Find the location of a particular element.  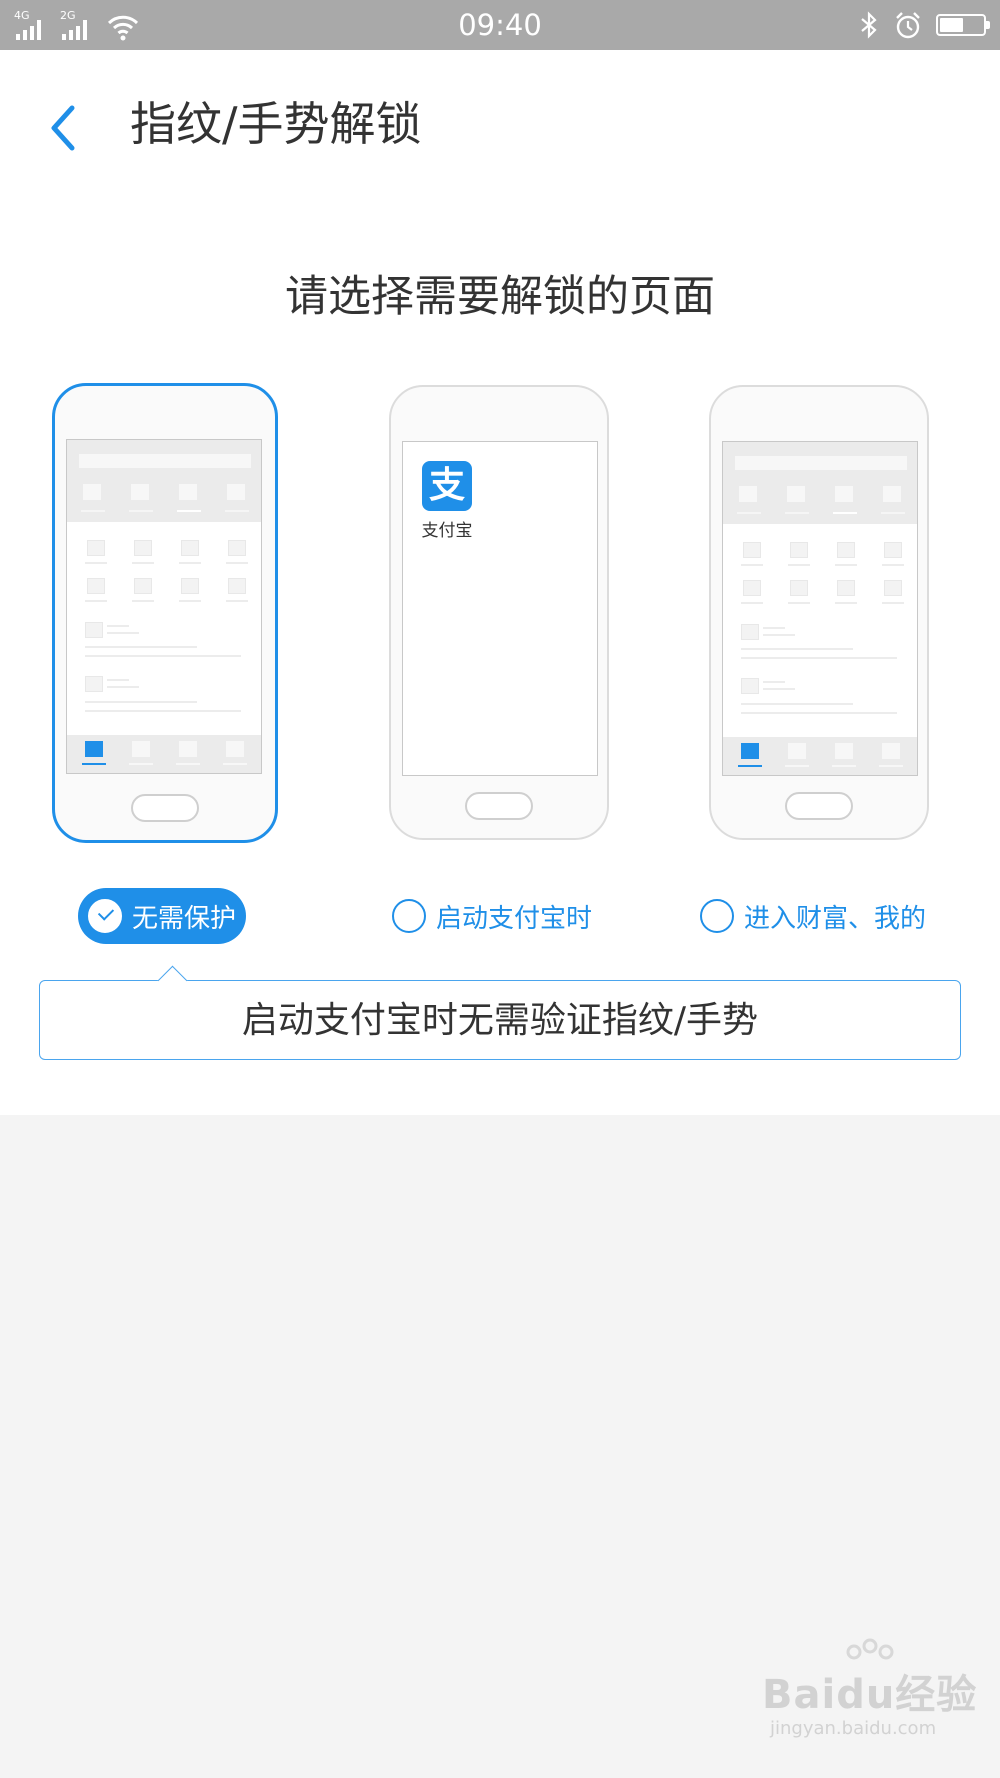

radio-checked-icon is located at coordinates (105, 916).